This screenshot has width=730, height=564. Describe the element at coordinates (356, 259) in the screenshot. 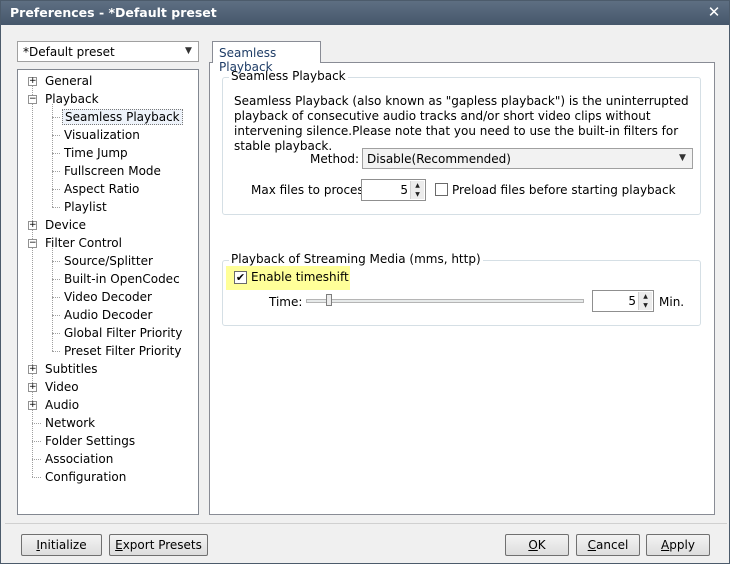

I see `streaming-media-group-title: Playback of Streaming Media (mms, http)` at that location.